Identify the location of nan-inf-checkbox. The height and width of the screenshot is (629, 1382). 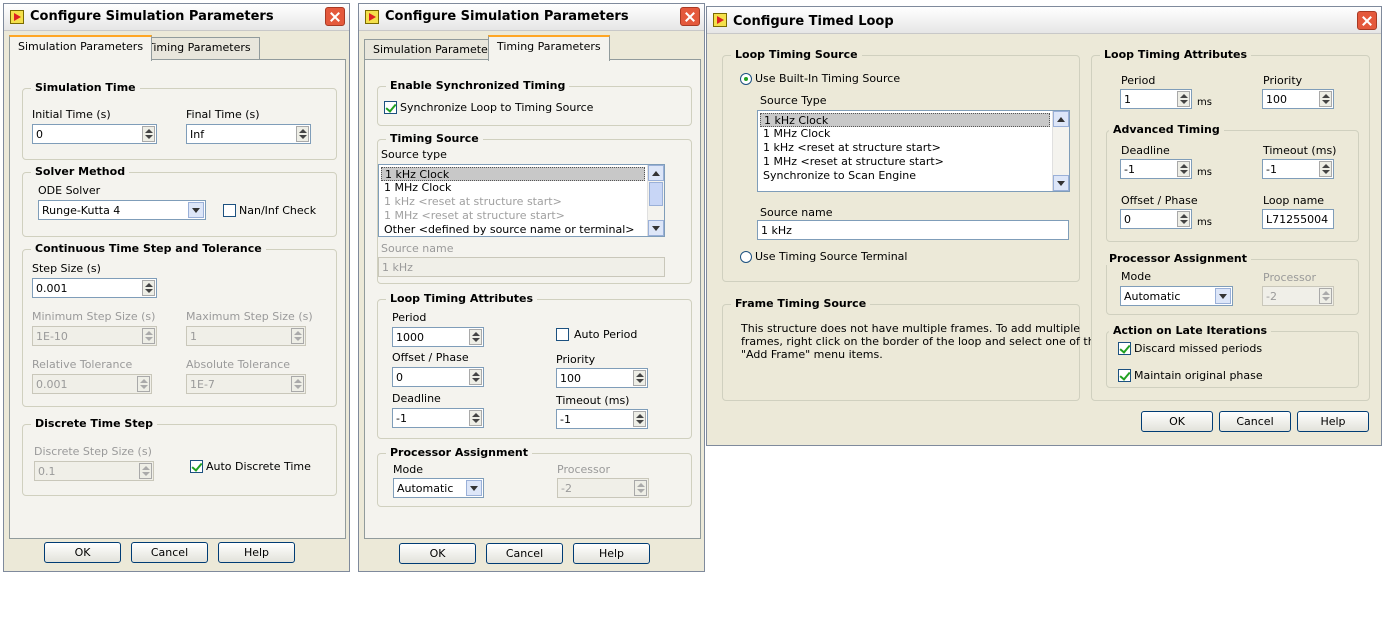
(229, 210).